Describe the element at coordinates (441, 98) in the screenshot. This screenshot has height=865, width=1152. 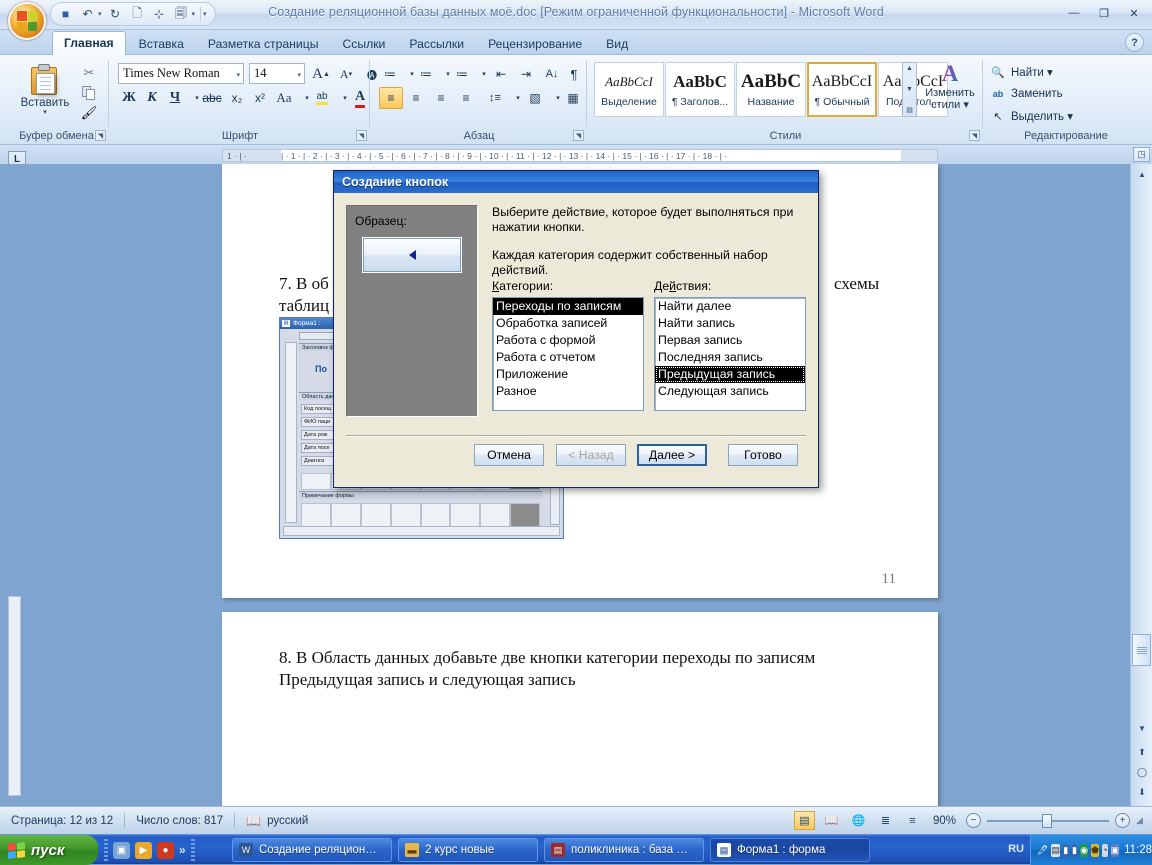
I see `align-right-button: ≡` at that location.